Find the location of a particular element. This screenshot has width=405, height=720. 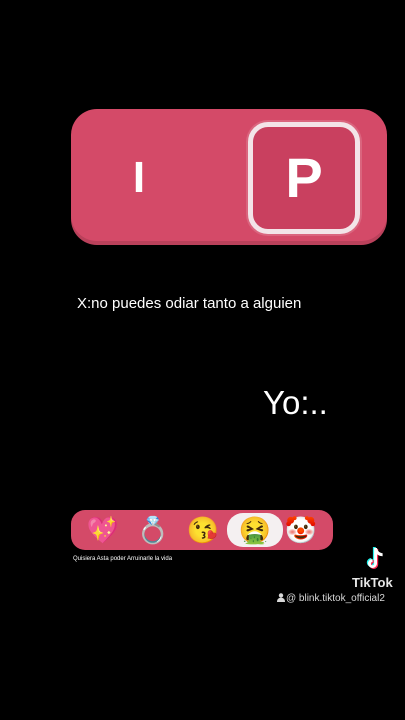

reaction-caption: Quisiera Asta poder Arruinarle la vida is located at coordinates (123, 559).